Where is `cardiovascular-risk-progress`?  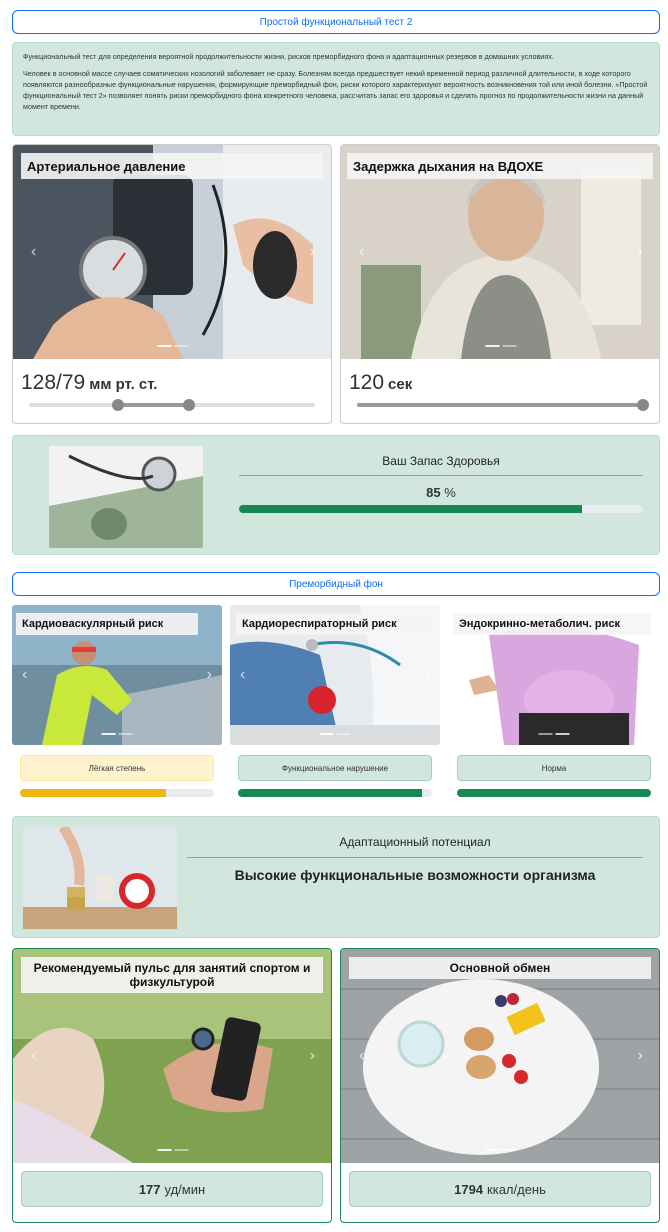 cardiovascular-risk-progress is located at coordinates (117, 793).